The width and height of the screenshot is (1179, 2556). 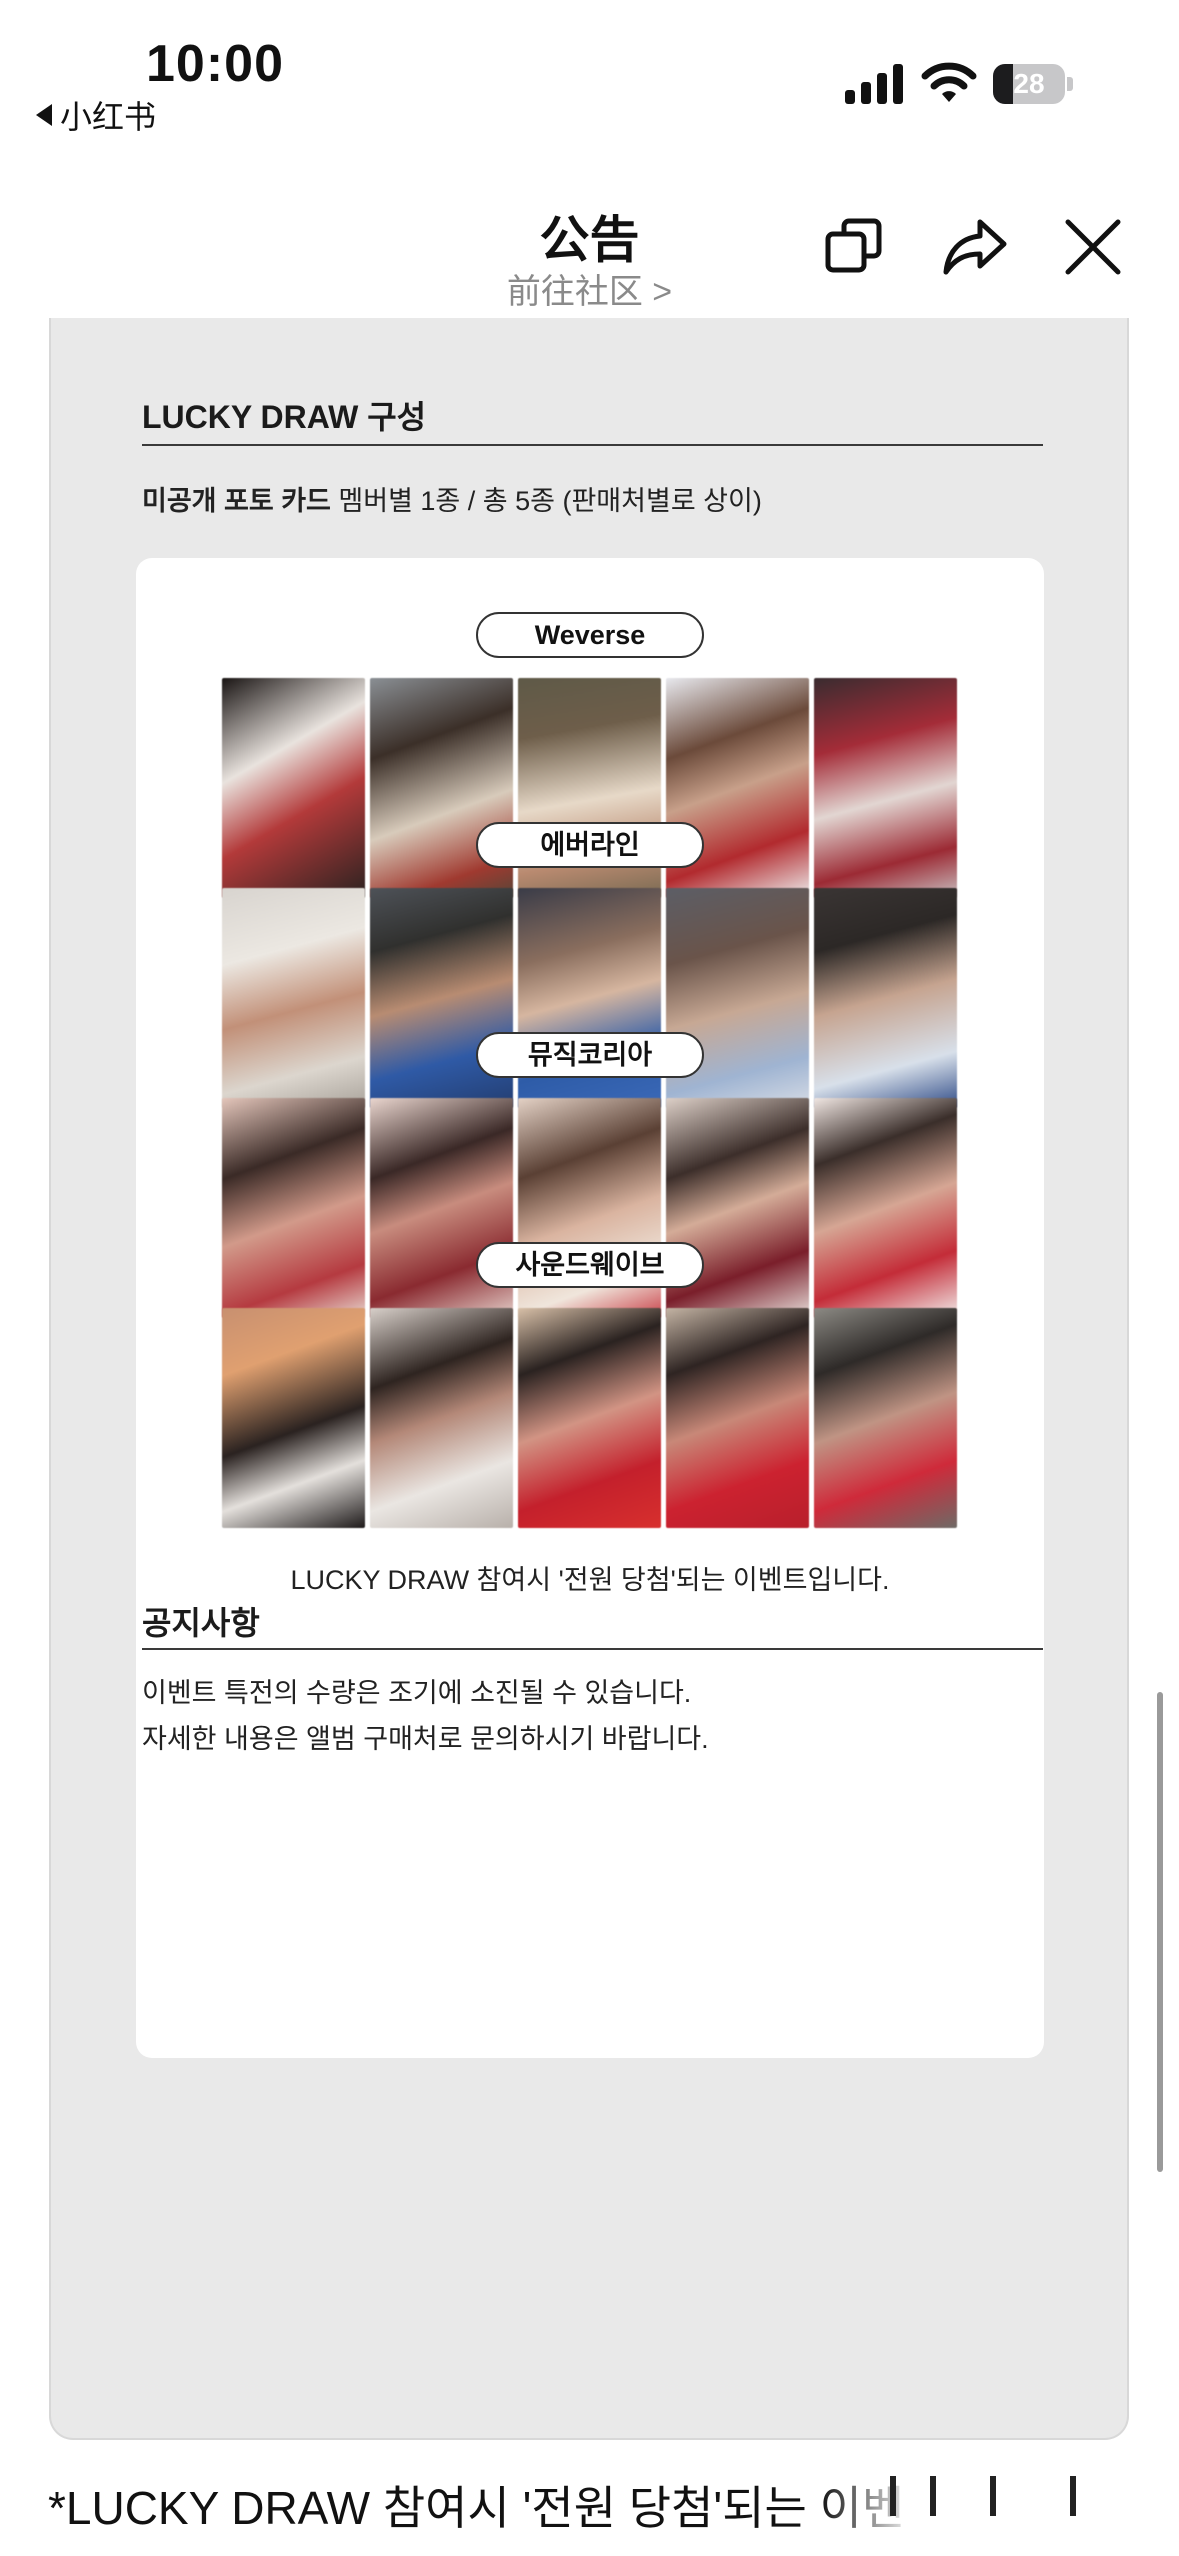 I want to click on close-icon, so click(x=1093, y=247).